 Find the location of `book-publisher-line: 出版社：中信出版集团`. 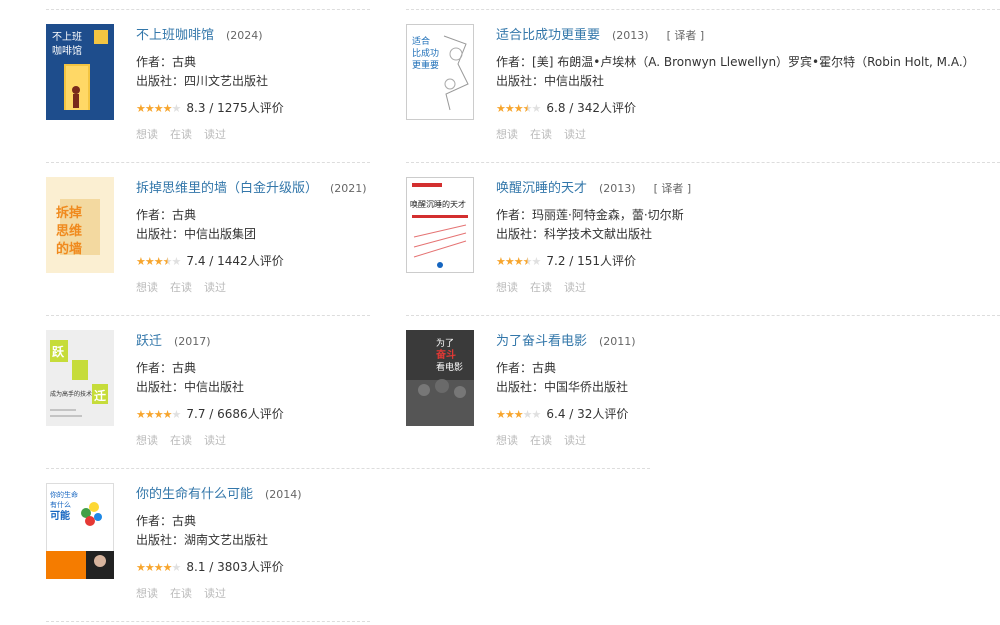

book-publisher-line: 出版社：中信出版集团 is located at coordinates (256, 234).